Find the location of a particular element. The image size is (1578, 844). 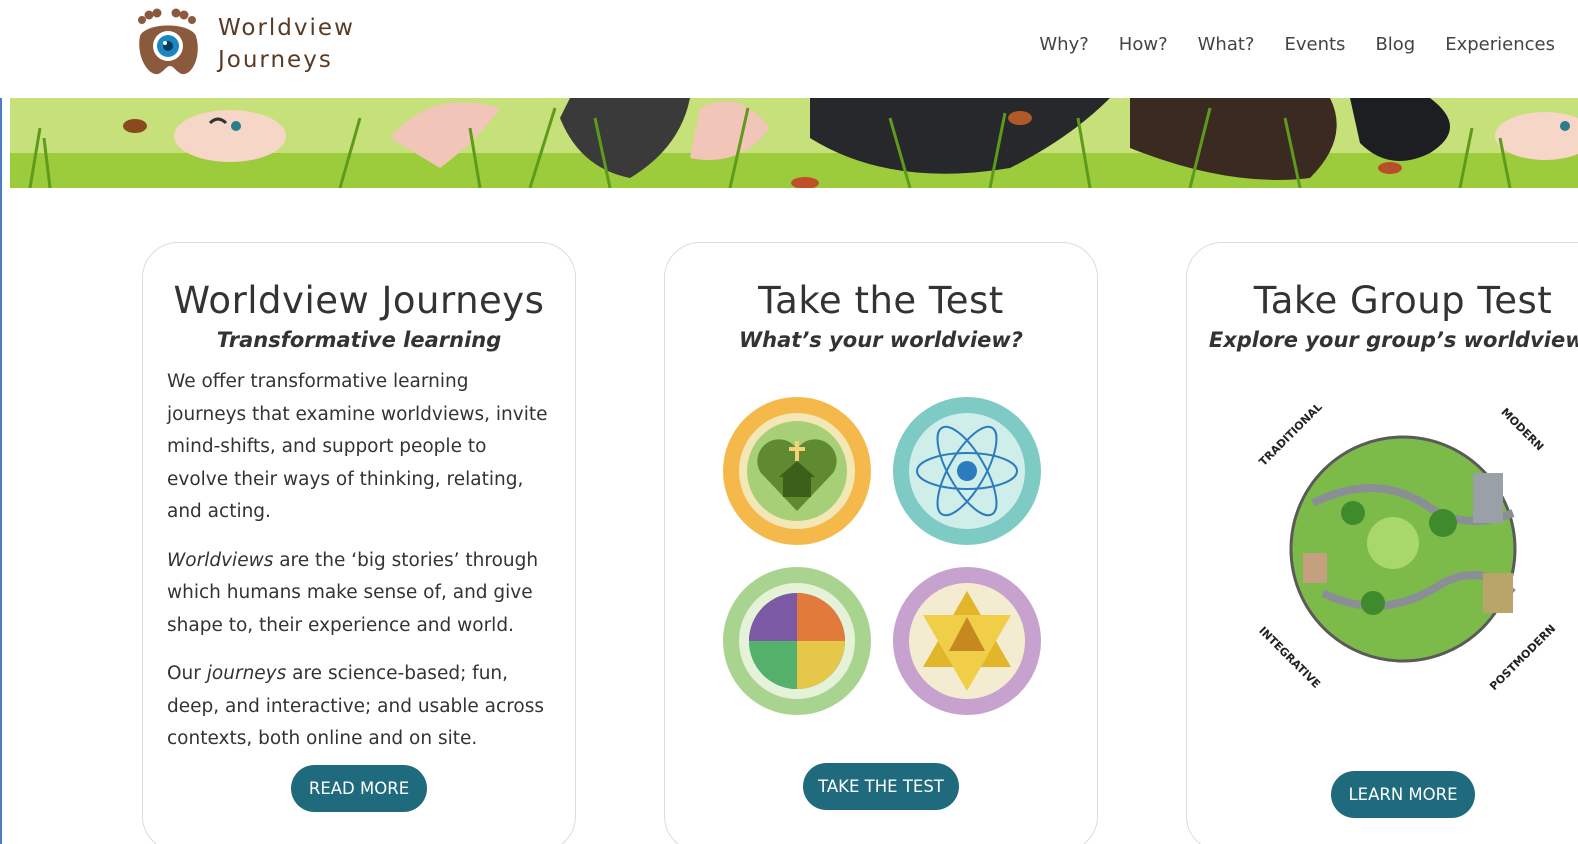

card-subtitle: Transformative learning is located at coordinates (359, 340).